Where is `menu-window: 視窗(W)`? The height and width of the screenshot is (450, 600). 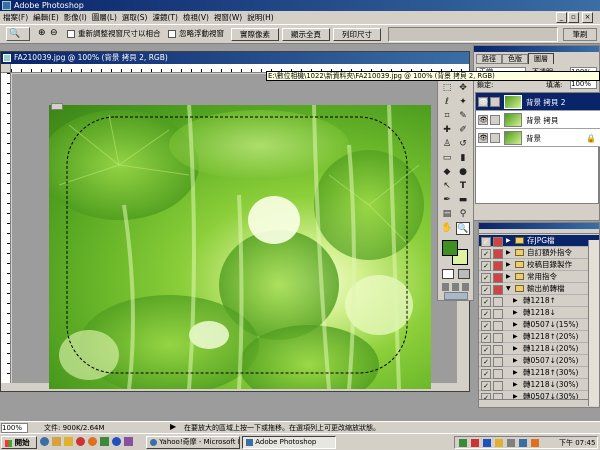 menu-window: 視窗(W) is located at coordinates (228, 17).